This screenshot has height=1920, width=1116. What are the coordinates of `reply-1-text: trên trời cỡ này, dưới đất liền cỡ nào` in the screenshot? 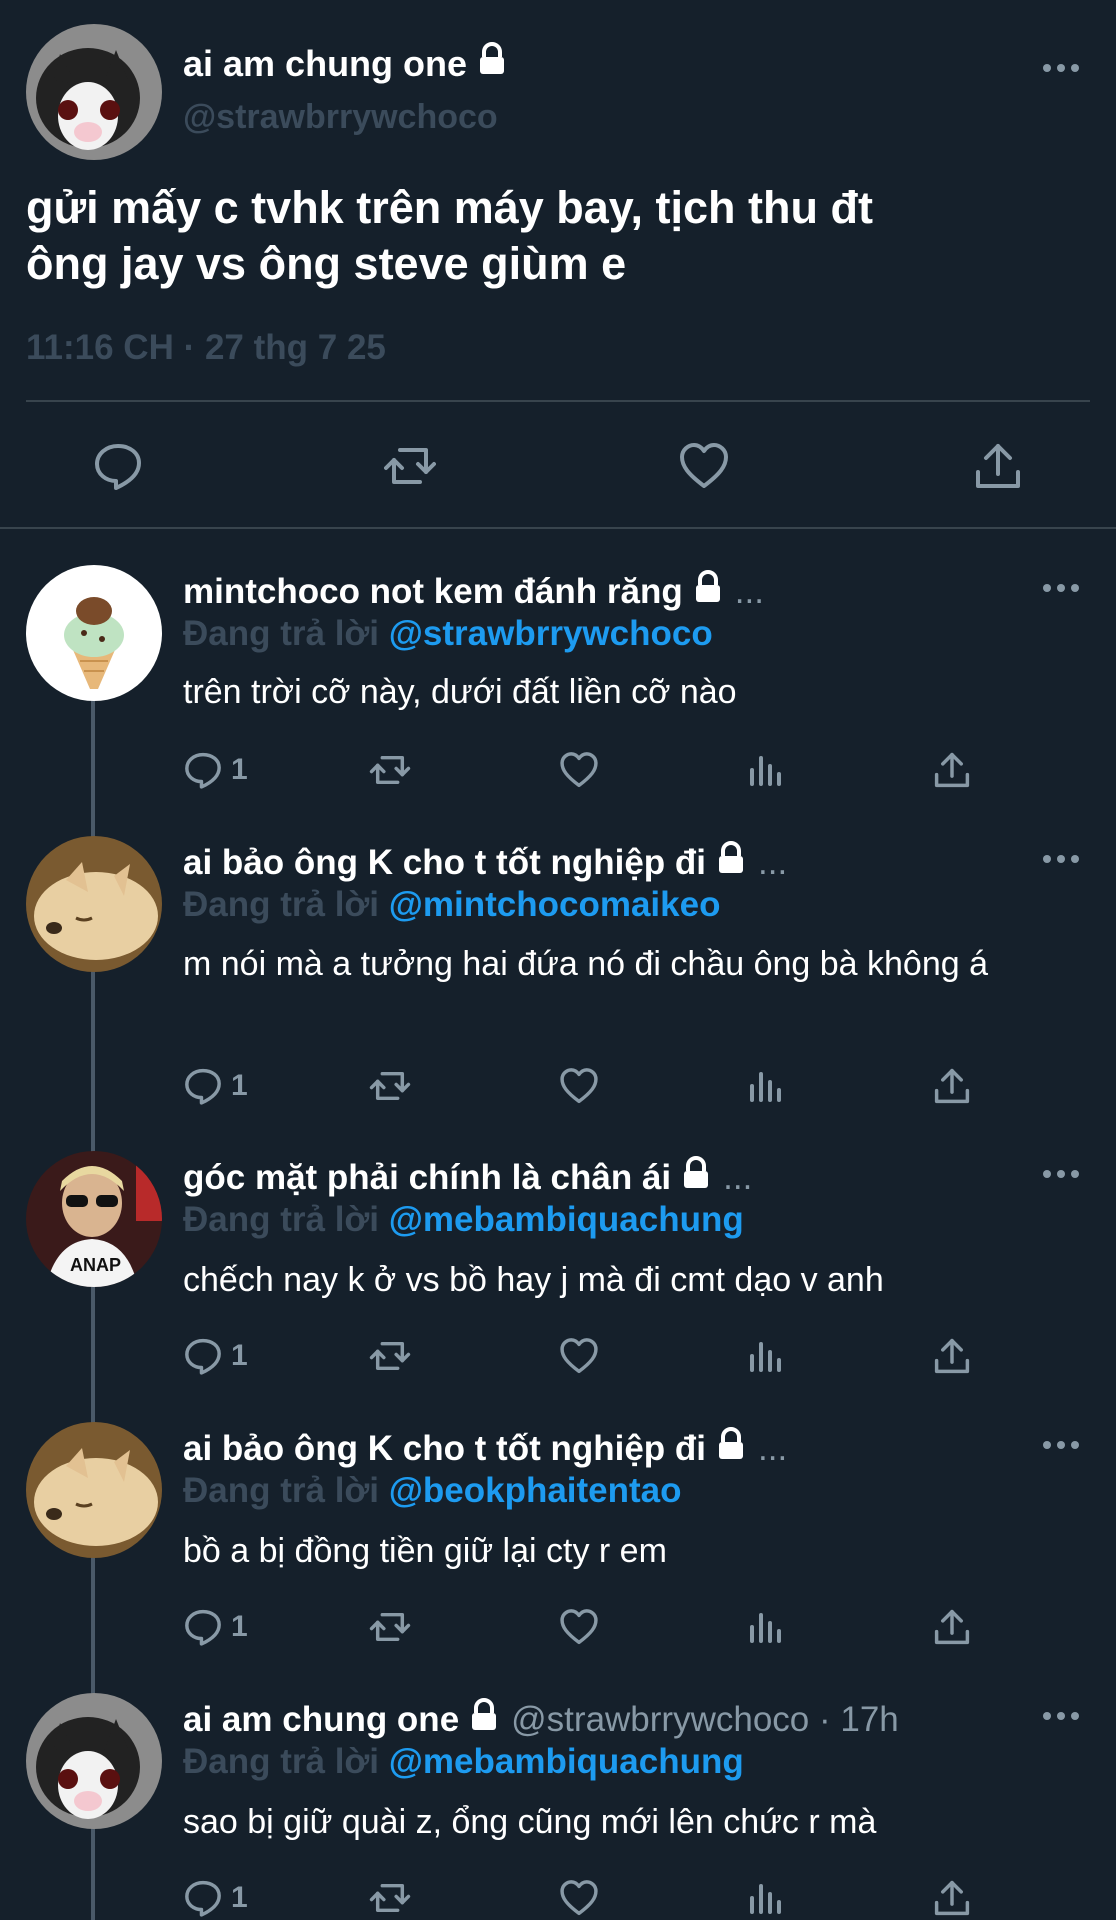 It's located at (460, 692).